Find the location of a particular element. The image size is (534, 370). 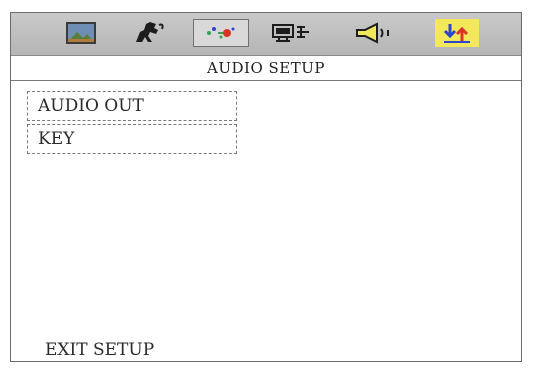

tab-exit is located at coordinates (457, 33).